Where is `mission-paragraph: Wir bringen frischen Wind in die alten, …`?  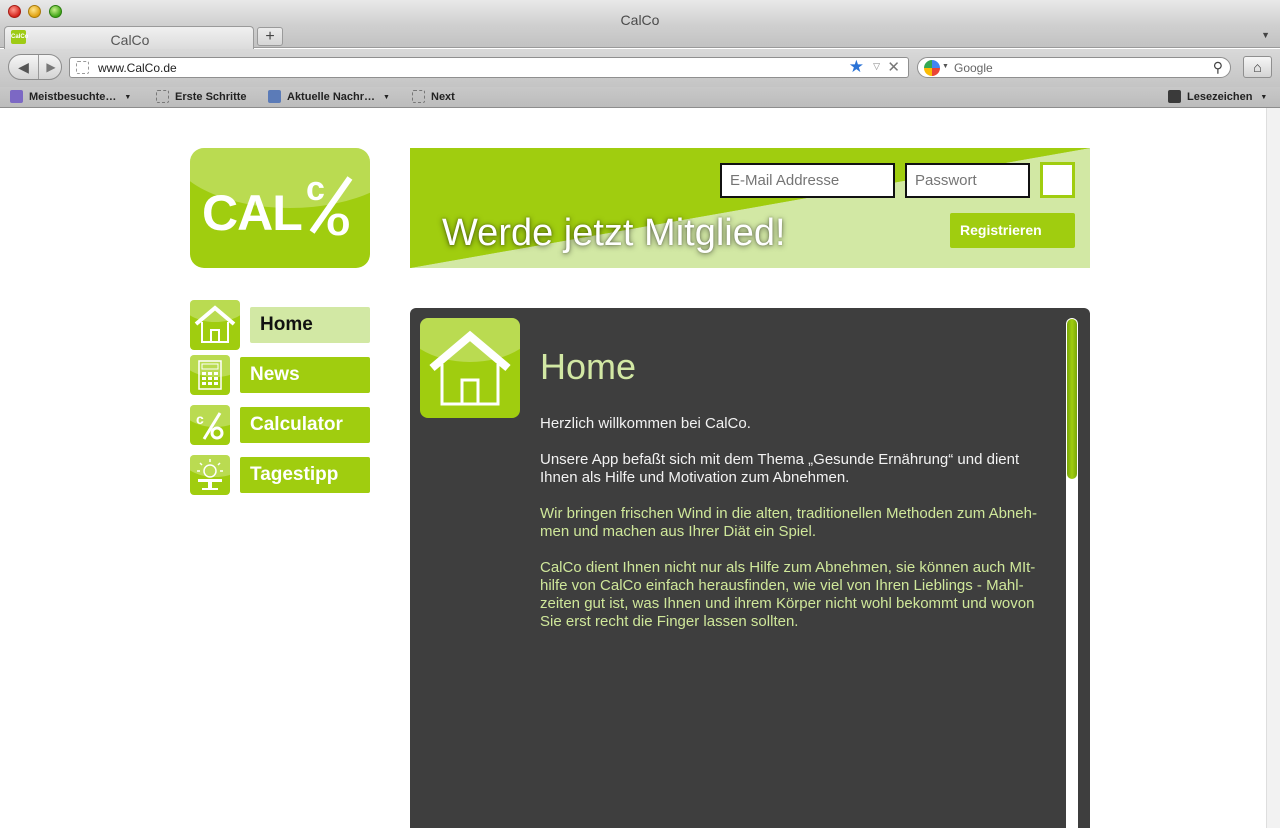 mission-paragraph: Wir bringen frischen Wind in die alten, … is located at coordinates (788, 522).